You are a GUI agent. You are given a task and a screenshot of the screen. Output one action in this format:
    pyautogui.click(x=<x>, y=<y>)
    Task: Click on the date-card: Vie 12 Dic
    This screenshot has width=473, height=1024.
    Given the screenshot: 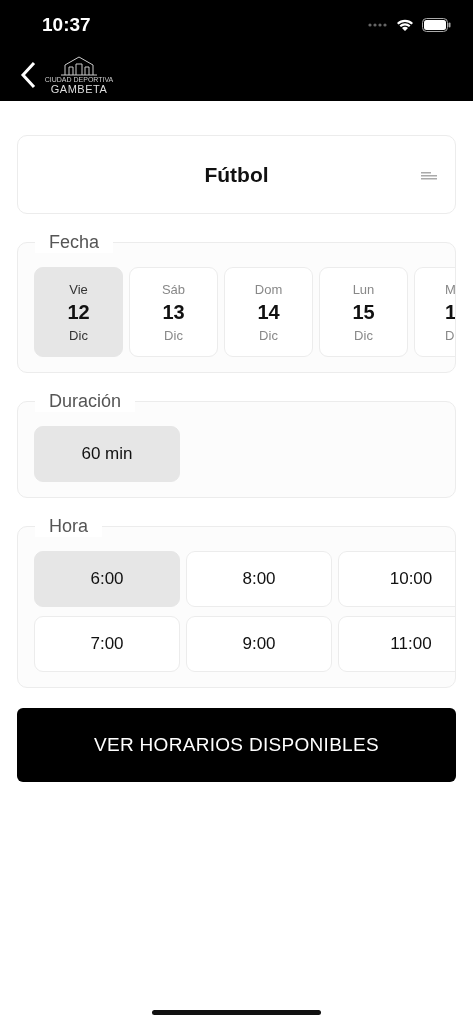 What is the action you would take?
    pyautogui.click(x=78, y=312)
    